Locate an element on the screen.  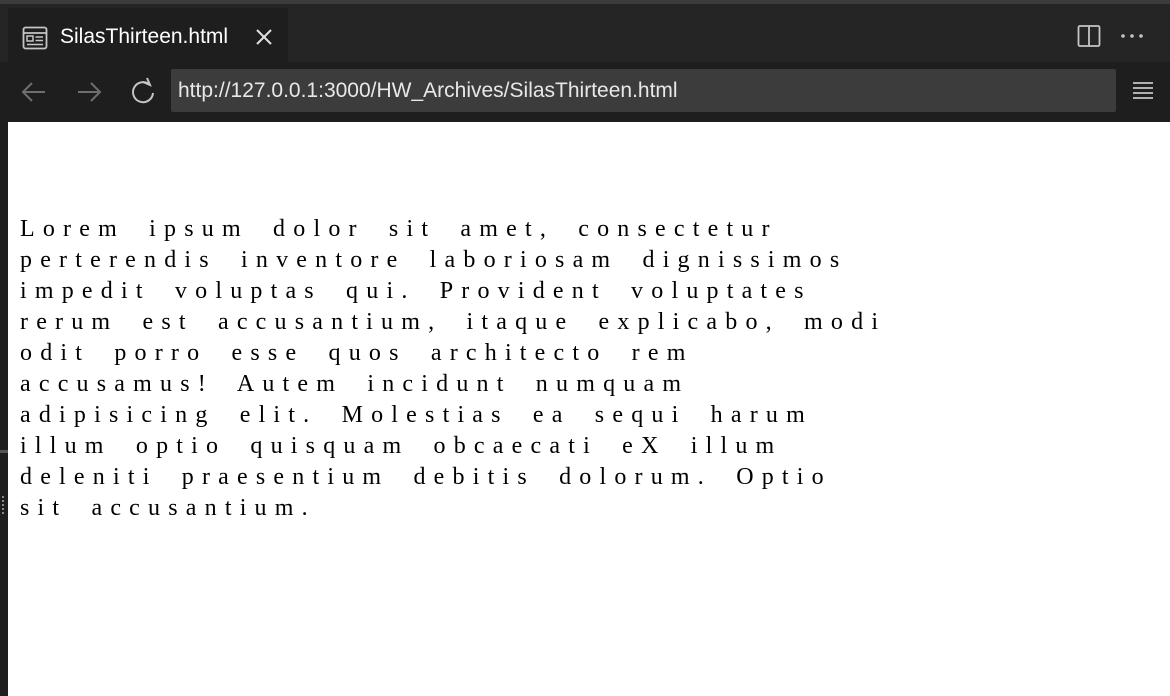
arrow-right-icon is located at coordinates (89, 92).